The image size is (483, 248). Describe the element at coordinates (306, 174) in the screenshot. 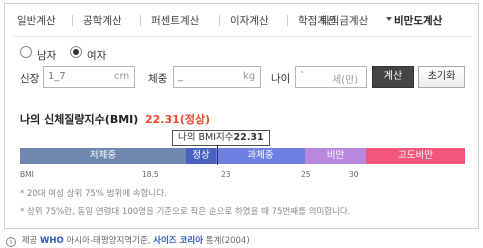

I see `scale-tick-25: 25` at that location.